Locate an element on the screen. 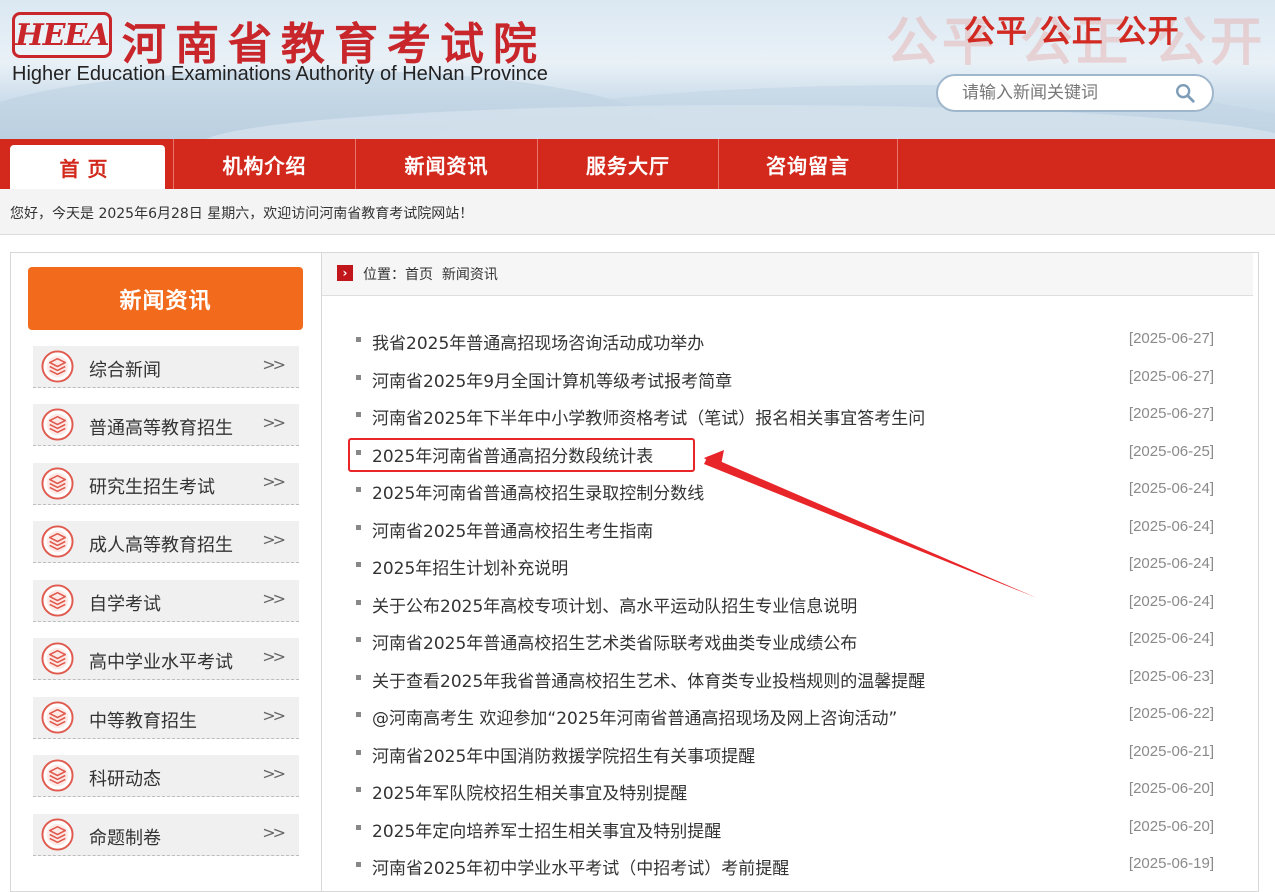 This screenshot has width=1275, height=892. news-title-link: 河南省2025年9月全国计算机等级考试报考简章 is located at coordinates (552, 379).